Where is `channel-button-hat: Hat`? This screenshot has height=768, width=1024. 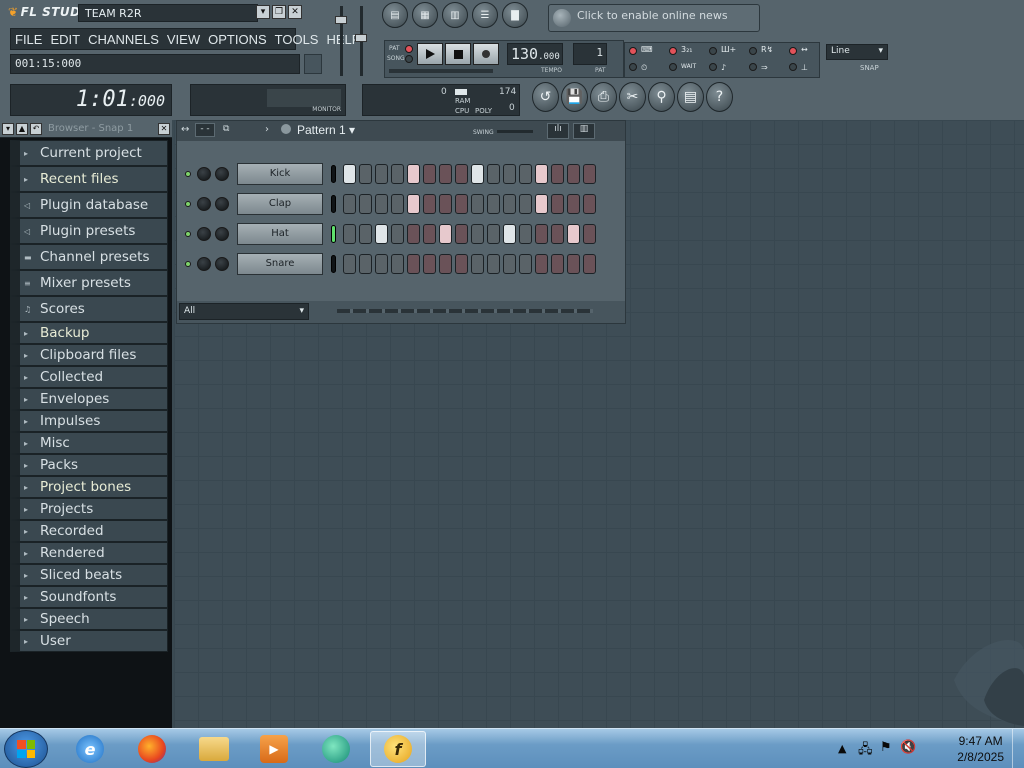 channel-button-hat: Hat is located at coordinates (280, 234).